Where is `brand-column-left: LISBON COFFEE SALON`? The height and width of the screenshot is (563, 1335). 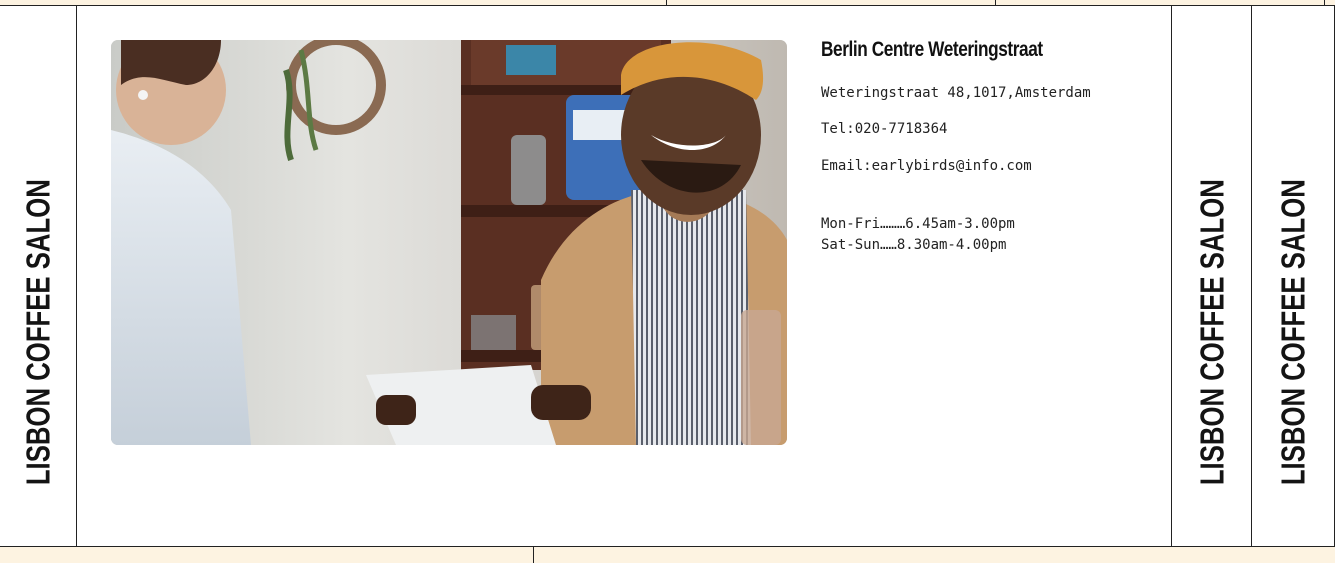 brand-column-left: LISBON COFFEE SALON is located at coordinates (38, 276).